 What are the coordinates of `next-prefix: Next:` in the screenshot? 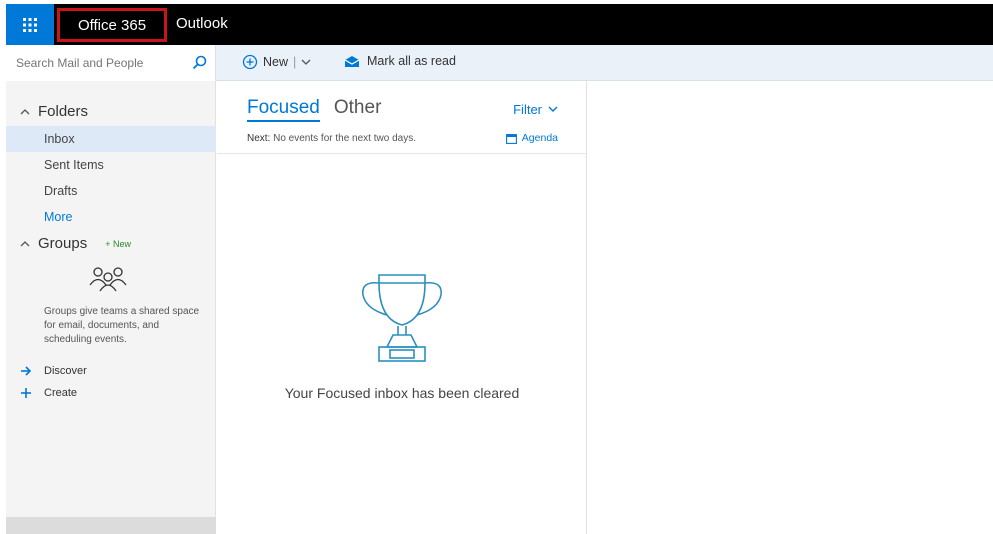 It's located at (259, 138).